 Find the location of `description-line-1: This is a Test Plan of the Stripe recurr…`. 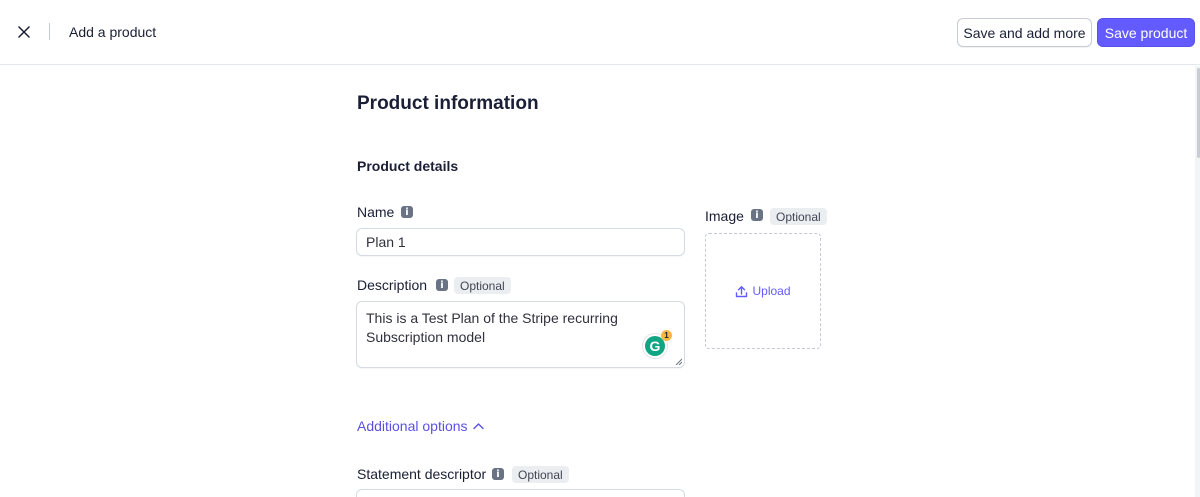

description-line-1: This is a Test Plan of the Stripe recurr… is located at coordinates (492, 318).